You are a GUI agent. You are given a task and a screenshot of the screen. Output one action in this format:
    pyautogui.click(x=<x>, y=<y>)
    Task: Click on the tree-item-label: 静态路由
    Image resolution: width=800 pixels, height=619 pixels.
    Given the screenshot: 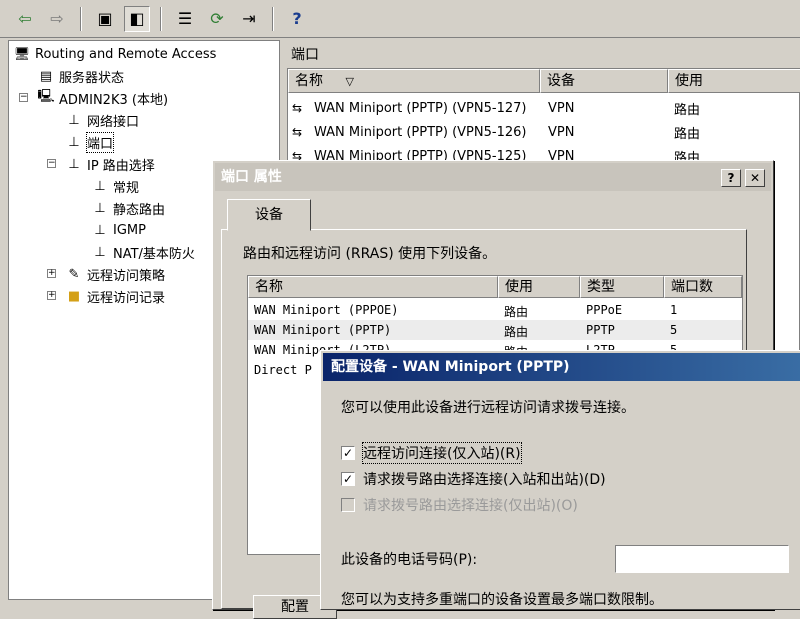 What is the action you would take?
    pyautogui.click(x=139, y=210)
    